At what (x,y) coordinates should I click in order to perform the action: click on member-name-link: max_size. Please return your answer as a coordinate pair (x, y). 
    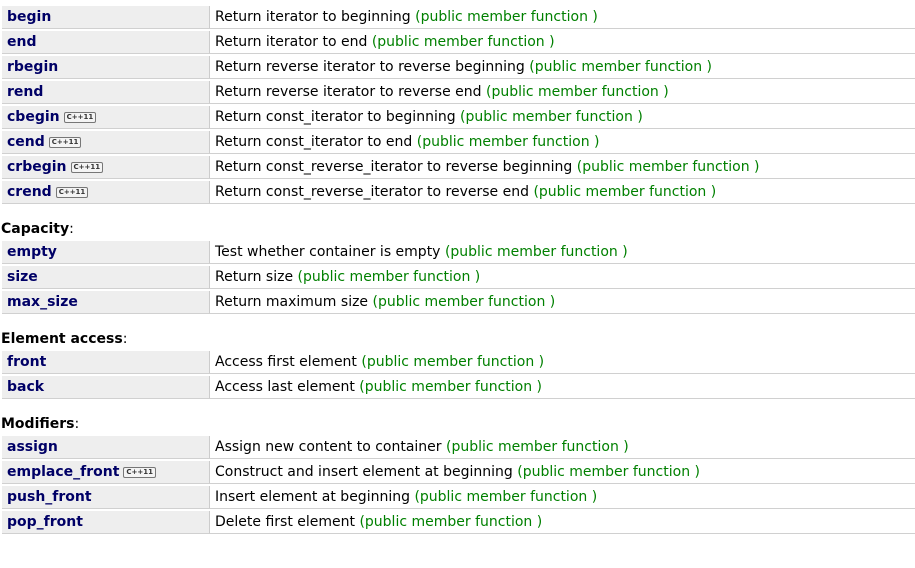
    Looking at the image, I should click on (42, 302).